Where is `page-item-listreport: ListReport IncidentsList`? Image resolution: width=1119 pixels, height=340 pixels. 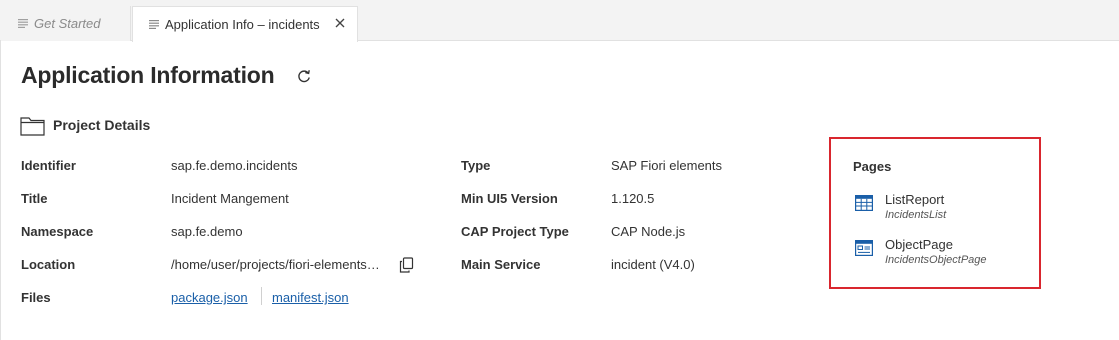
page-item-listreport: ListReport IncidentsList is located at coordinates (942, 210).